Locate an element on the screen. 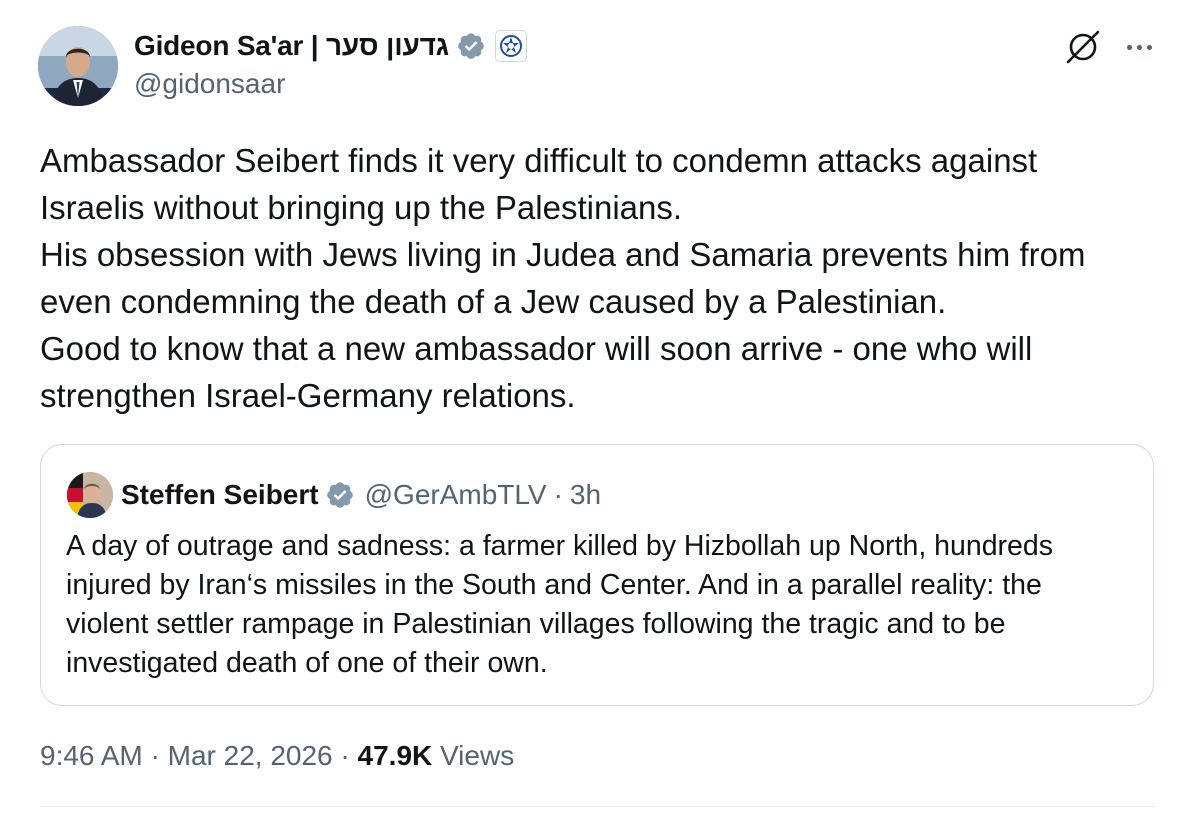 The image size is (1199, 819). author-handle: @gidonsaar is located at coordinates (209, 84).